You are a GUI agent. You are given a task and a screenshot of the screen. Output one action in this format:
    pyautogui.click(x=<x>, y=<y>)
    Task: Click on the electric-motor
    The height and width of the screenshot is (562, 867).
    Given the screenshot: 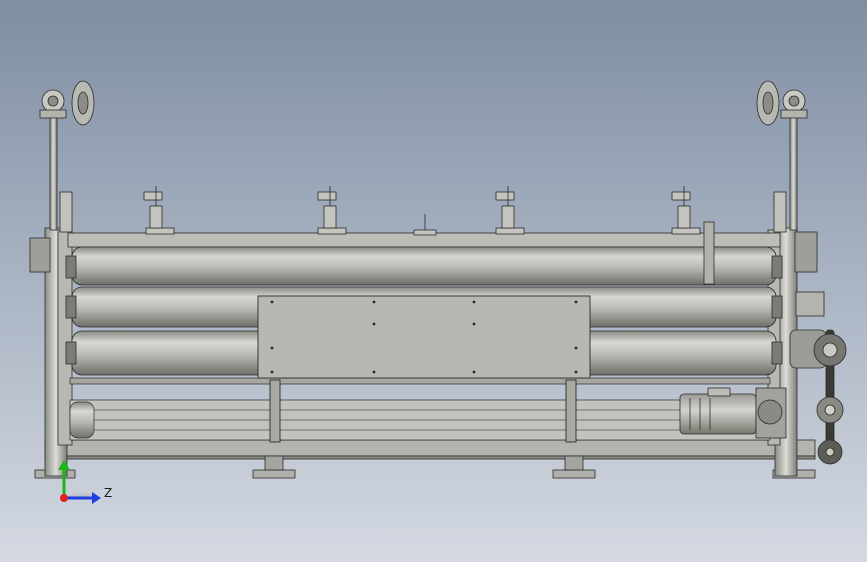 What is the action you would take?
    pyautogui.click(x=733, y=413)
    